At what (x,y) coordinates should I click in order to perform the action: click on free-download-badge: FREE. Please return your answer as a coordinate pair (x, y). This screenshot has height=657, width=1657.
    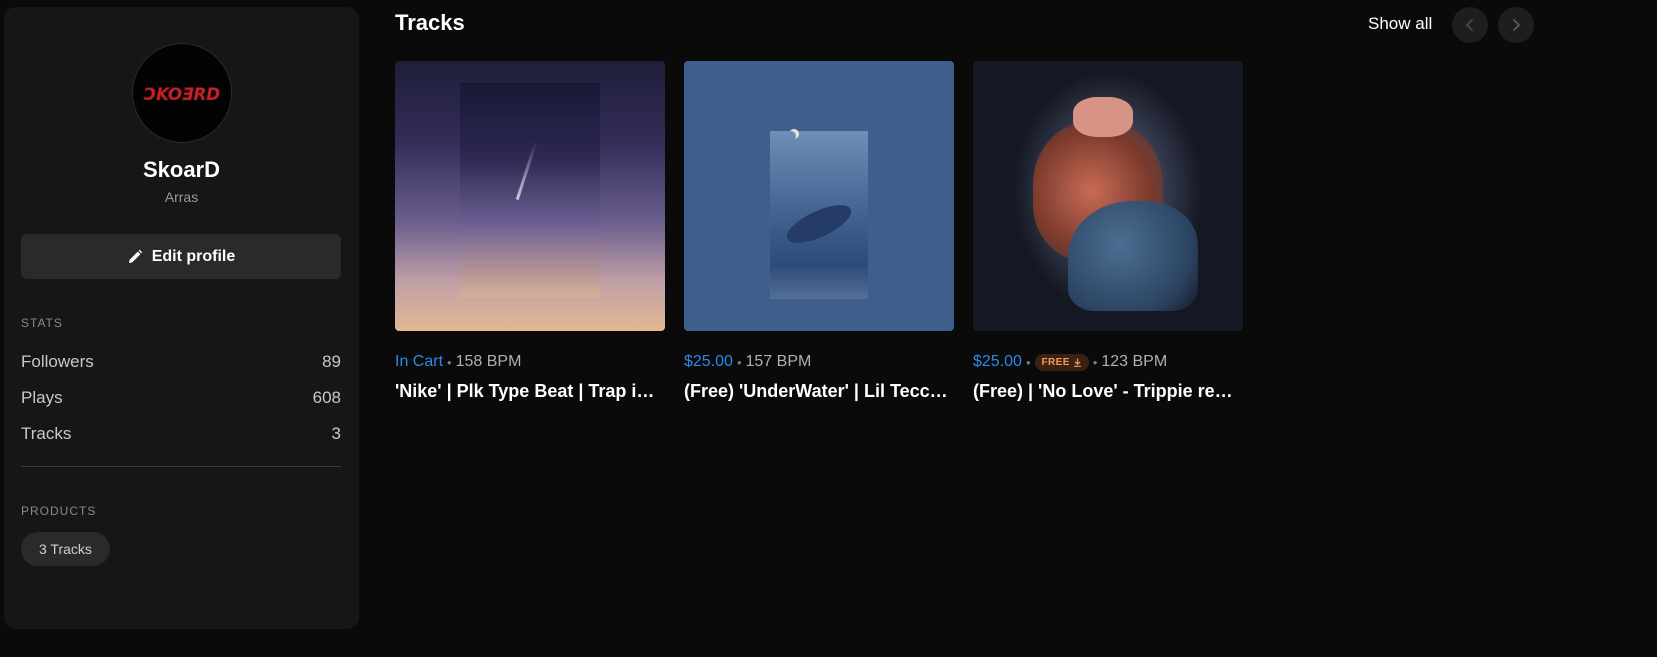
    Looking at the image, I should click on (1061, 362).